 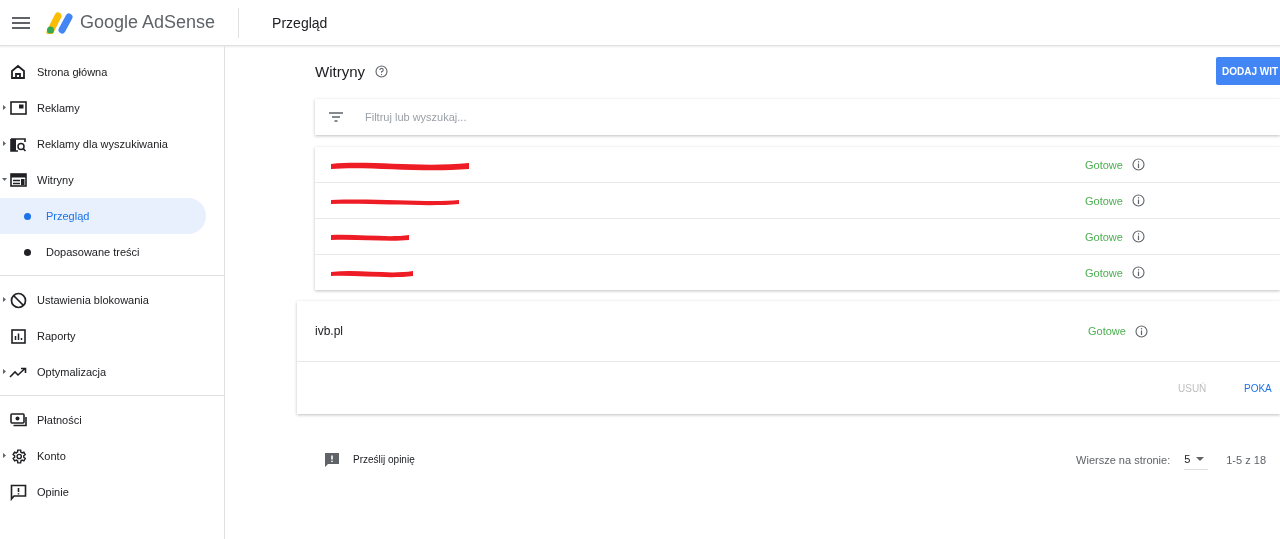 I want to click on sidebar-item: Witryny, so click(x=103, y=180).